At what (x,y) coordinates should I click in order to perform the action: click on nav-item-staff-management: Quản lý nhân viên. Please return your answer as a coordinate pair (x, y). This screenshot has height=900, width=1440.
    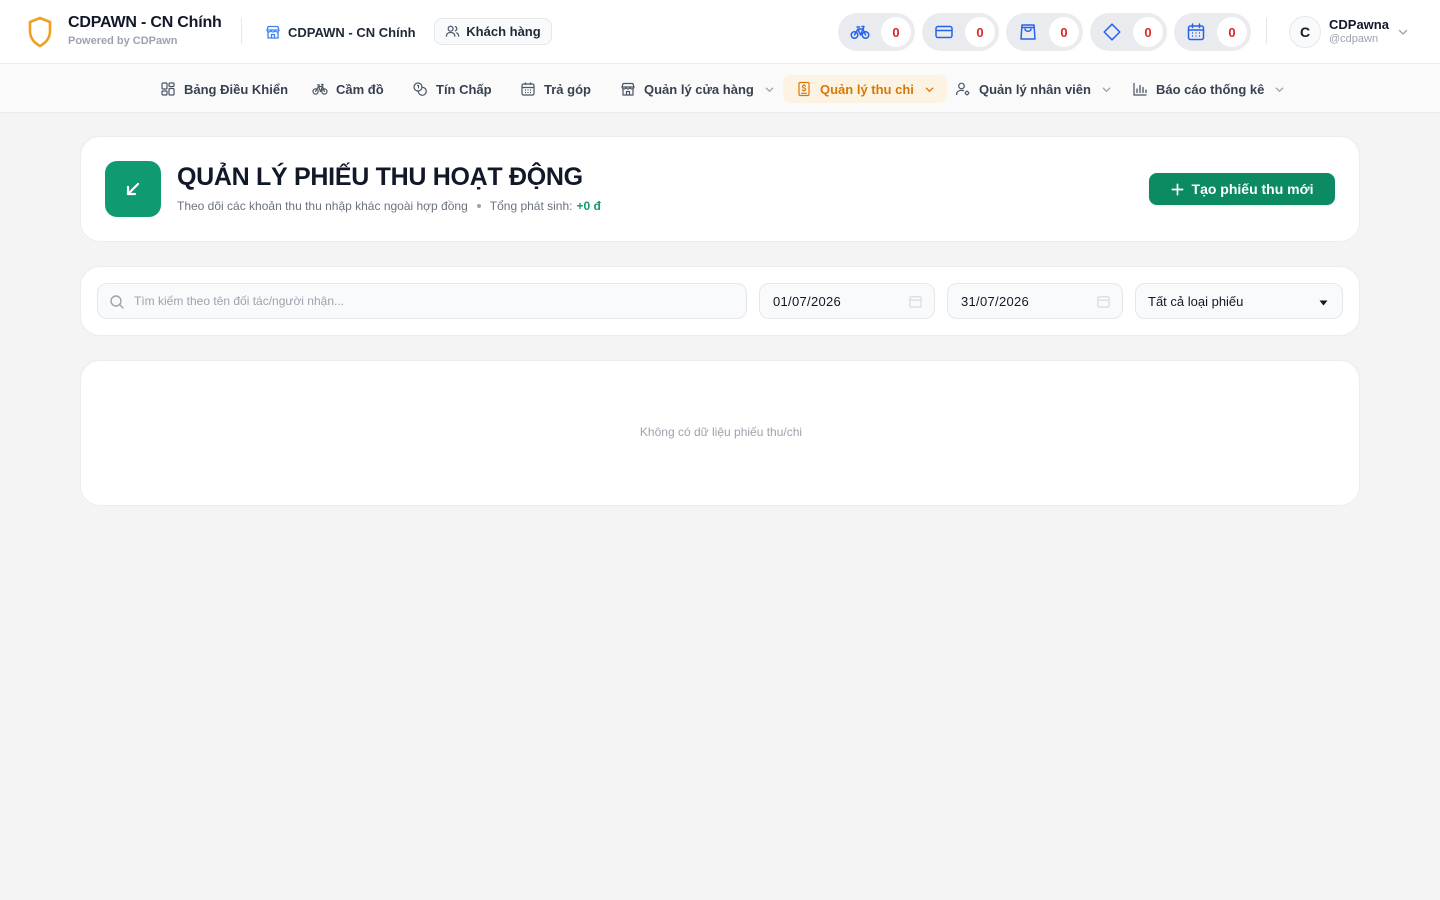
    Looking at the image, I should click on (1033, 89).